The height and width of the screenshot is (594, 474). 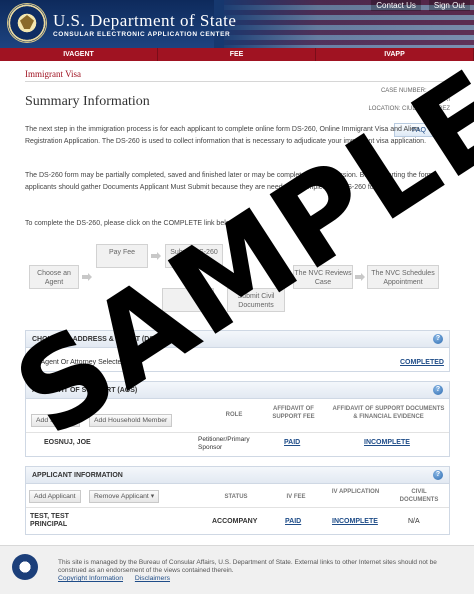 What do you see at coordinates (419, 496) in the screenshot?
I see `column-header-civil-documents: CIVIL DOCUMENTS` at bounding box center [419, 496].